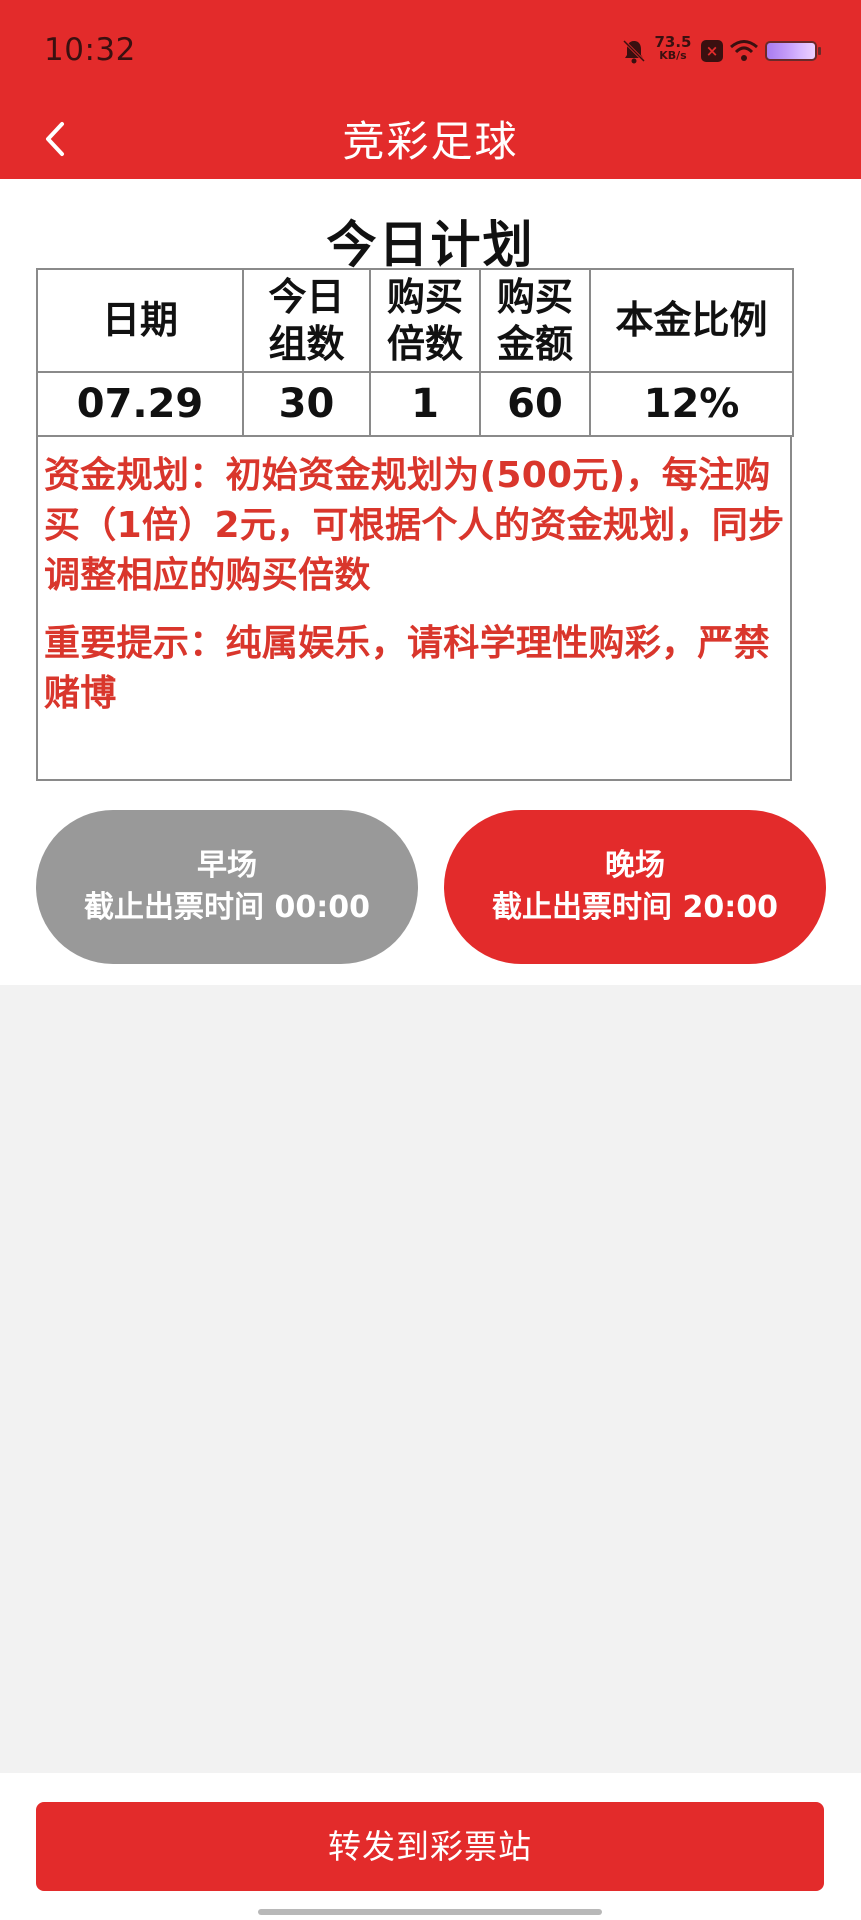 This screenshot has height=1920, width=861. What do you see at coordinates (635, 865) in the screenshot?
I see `session-name: 晚场` at bounding box center [635, 865].